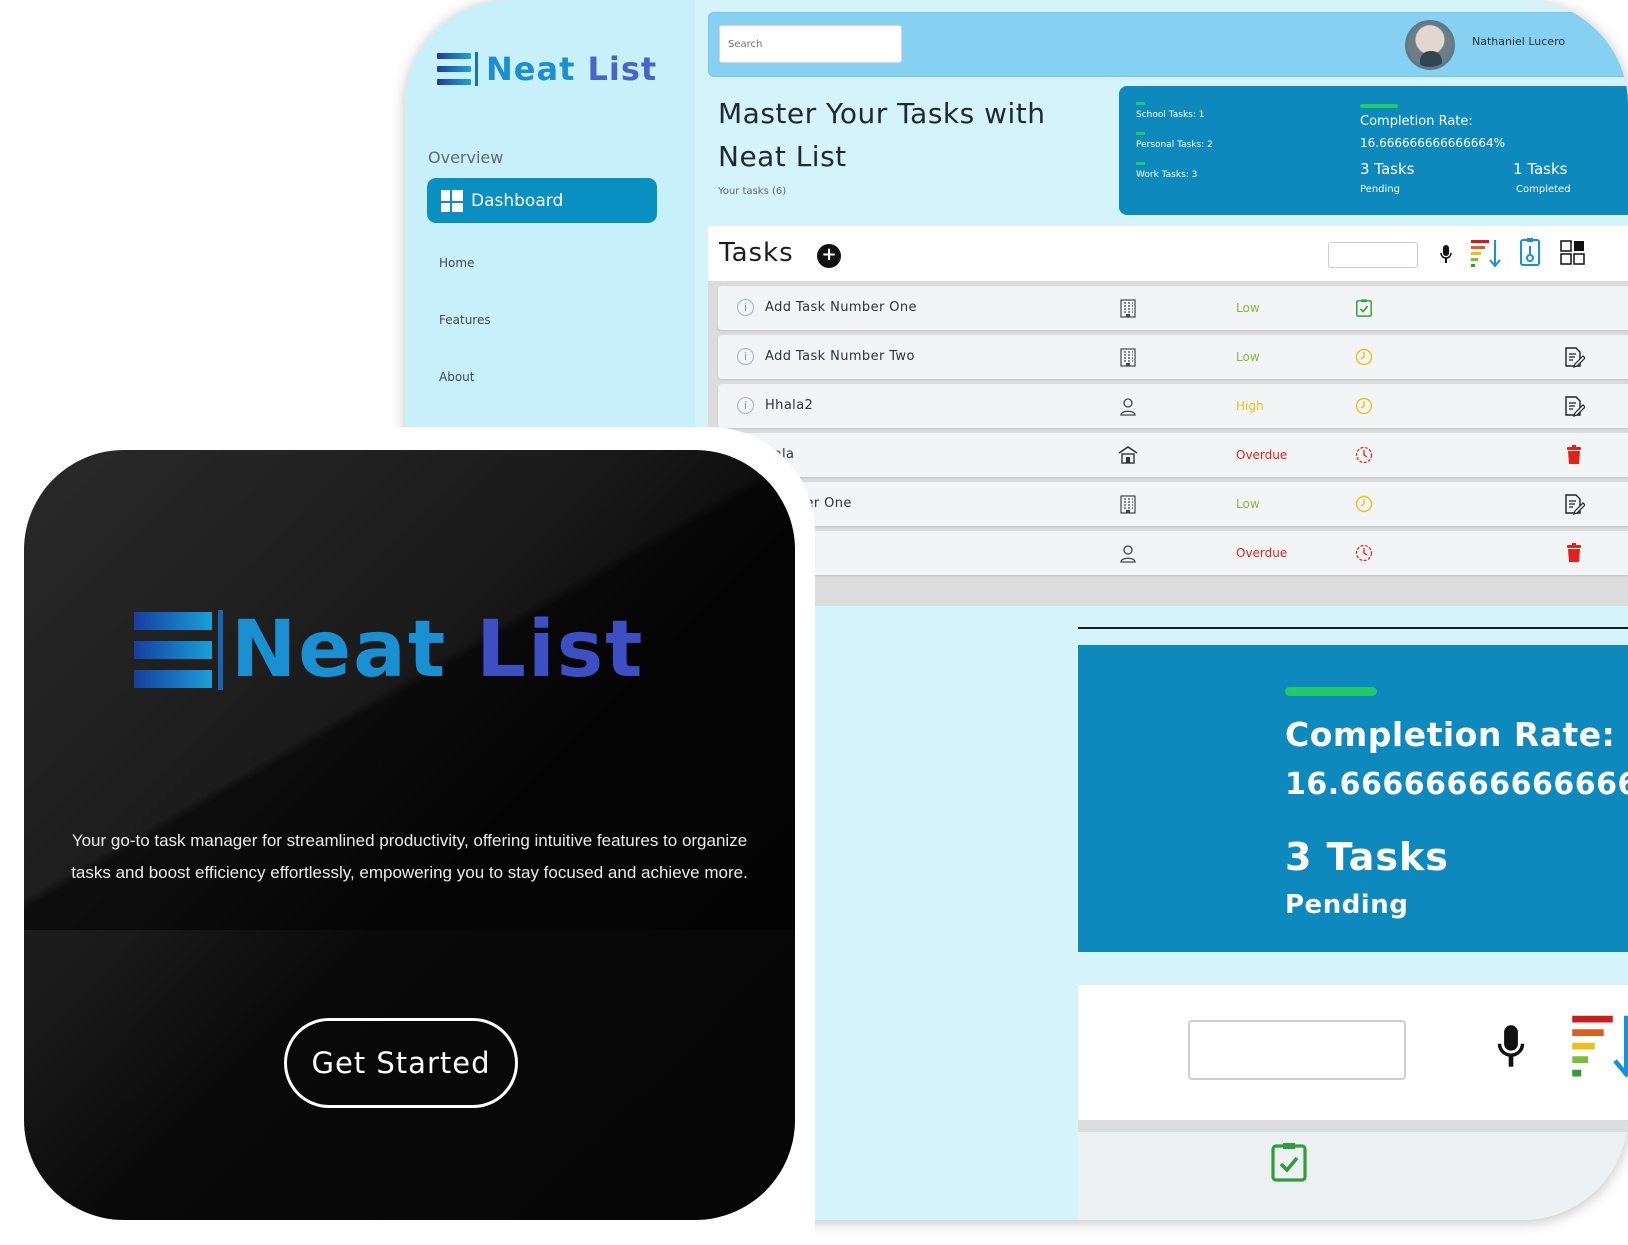 This screenshot has width=1628, height=1245. I want to click on task-name: Add Task Number Two, so click(840, 356).